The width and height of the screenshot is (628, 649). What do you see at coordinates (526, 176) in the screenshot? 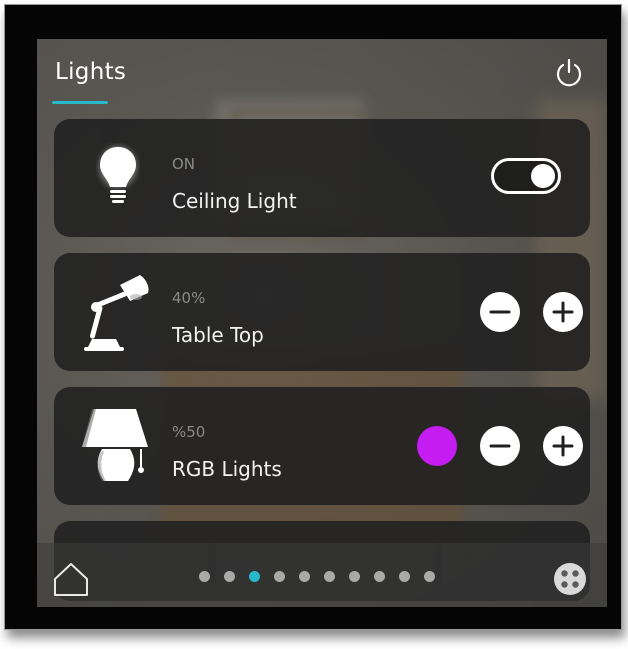
I see `ceiling-light-toggle` at bounding box center [526, 176].